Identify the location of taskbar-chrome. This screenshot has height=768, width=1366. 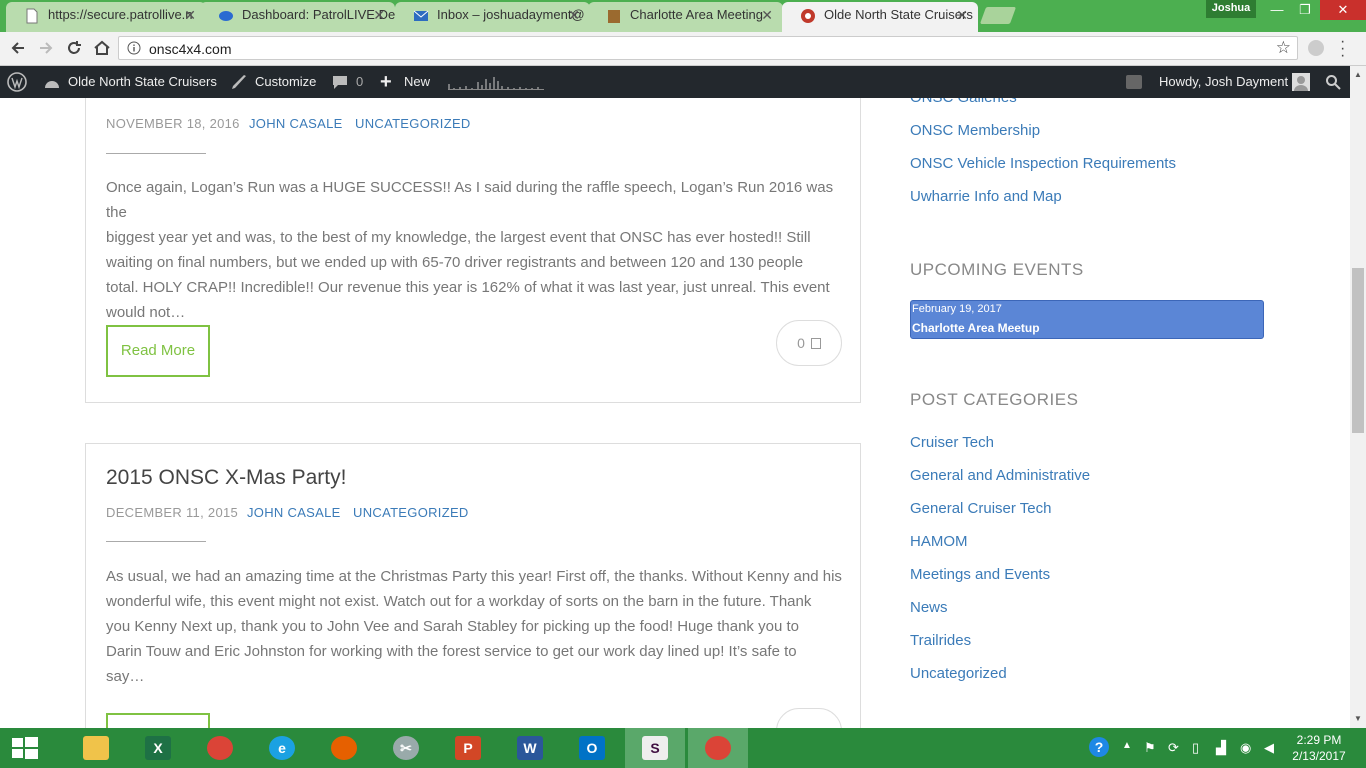
(220, 748).